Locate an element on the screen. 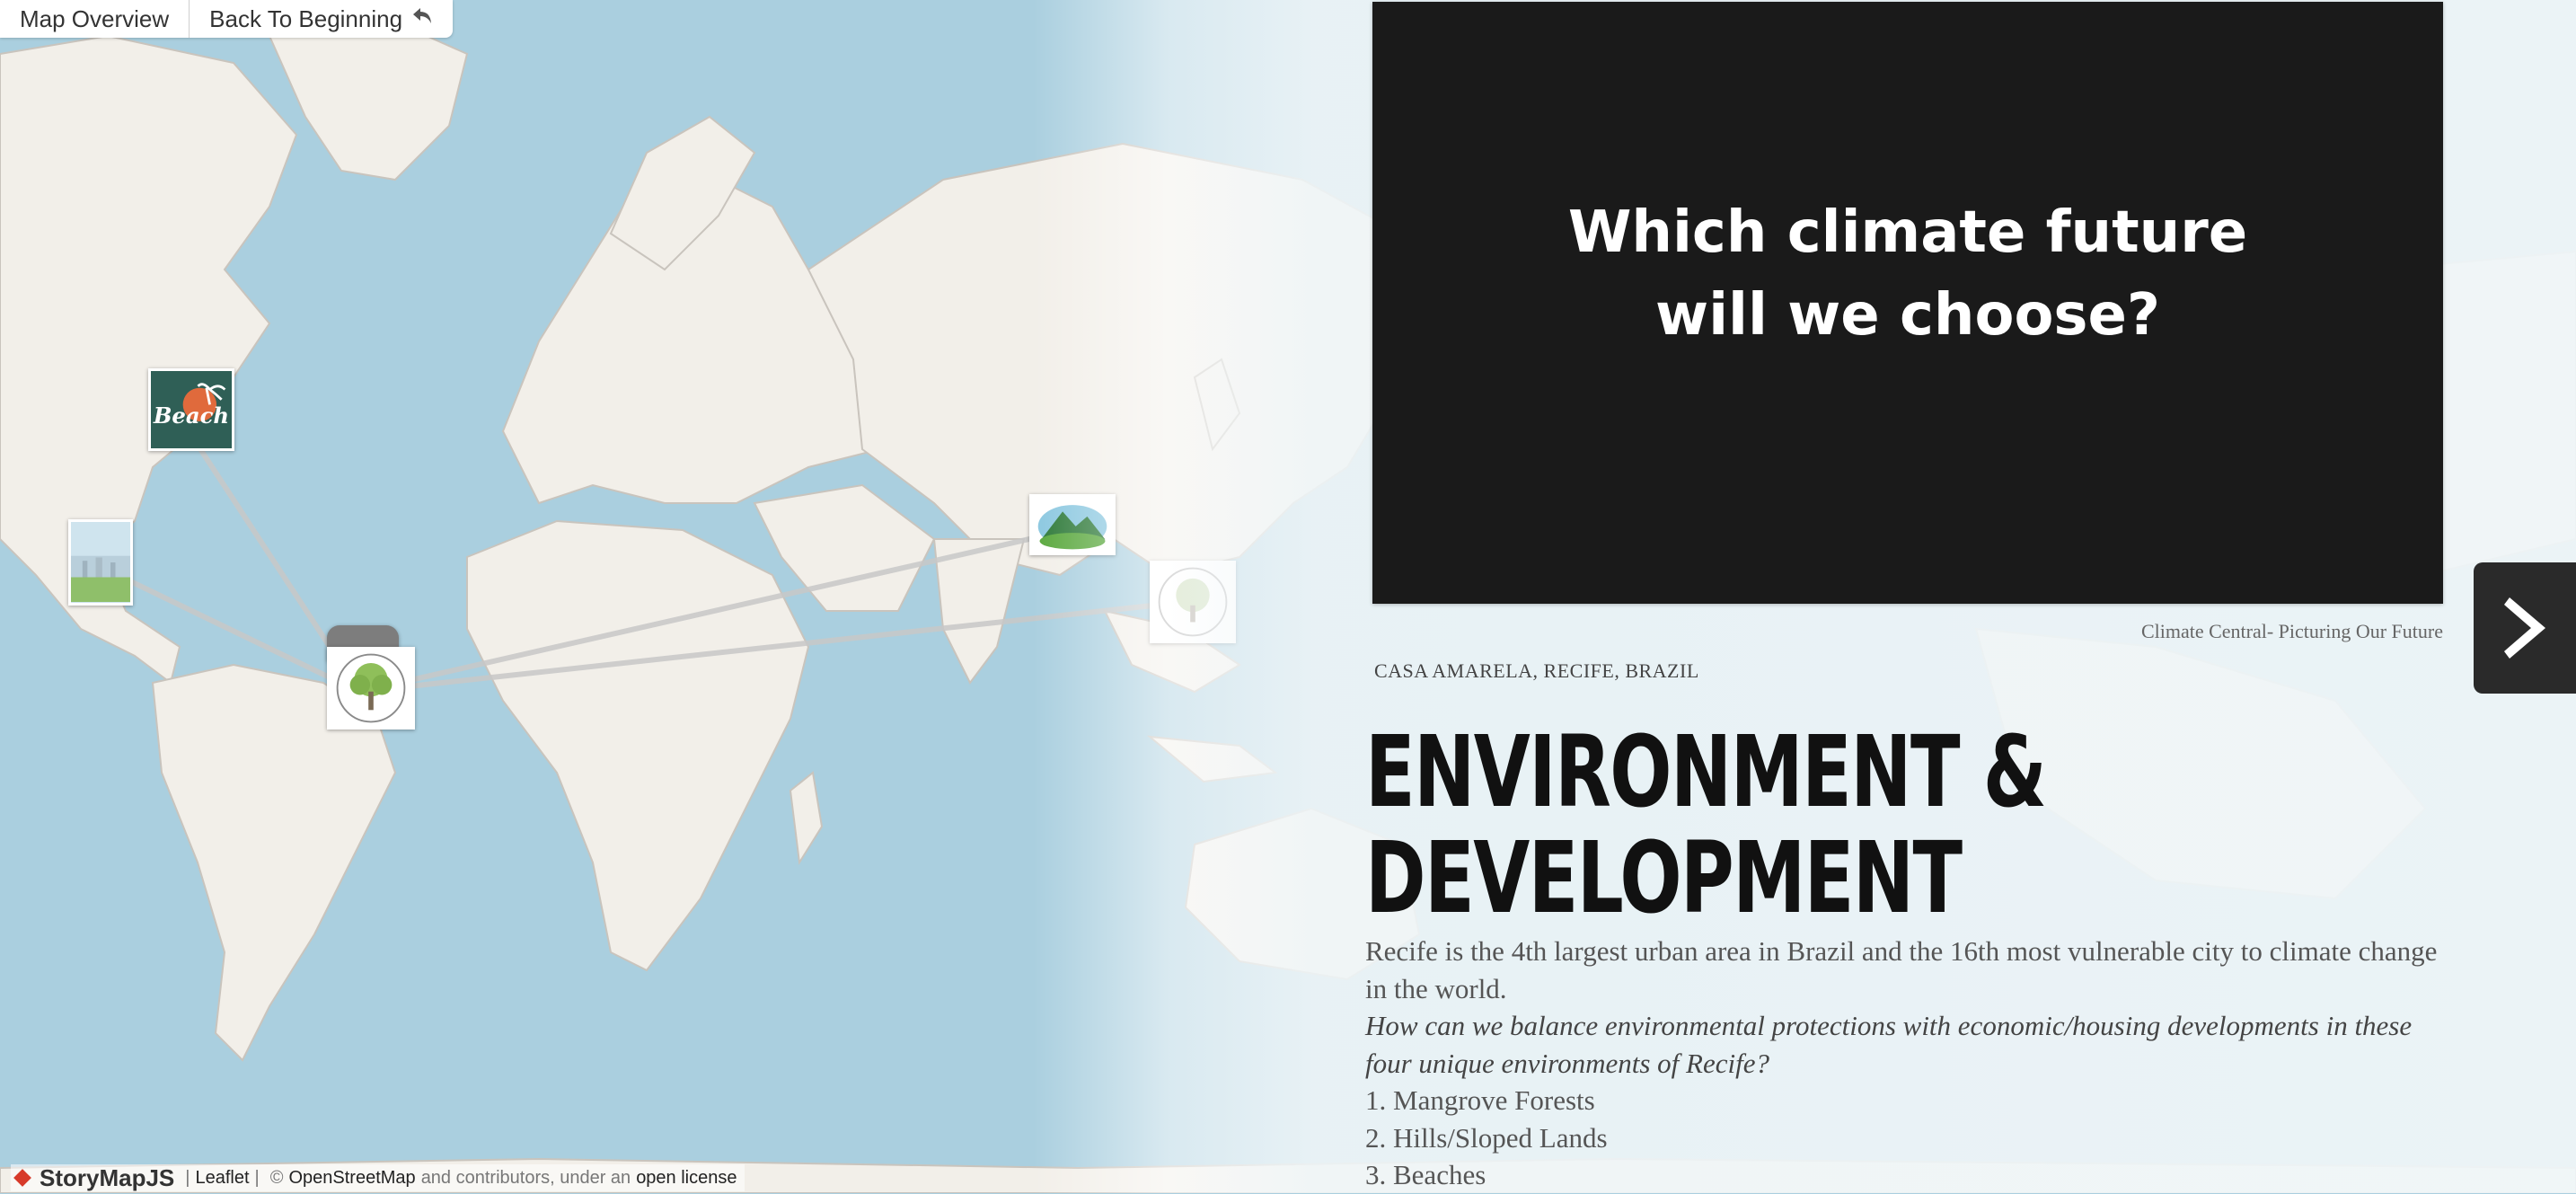 The image size is (2576, 1194). top-nav: Map Overview Back To Beginning is located at coordinates (227, 19).